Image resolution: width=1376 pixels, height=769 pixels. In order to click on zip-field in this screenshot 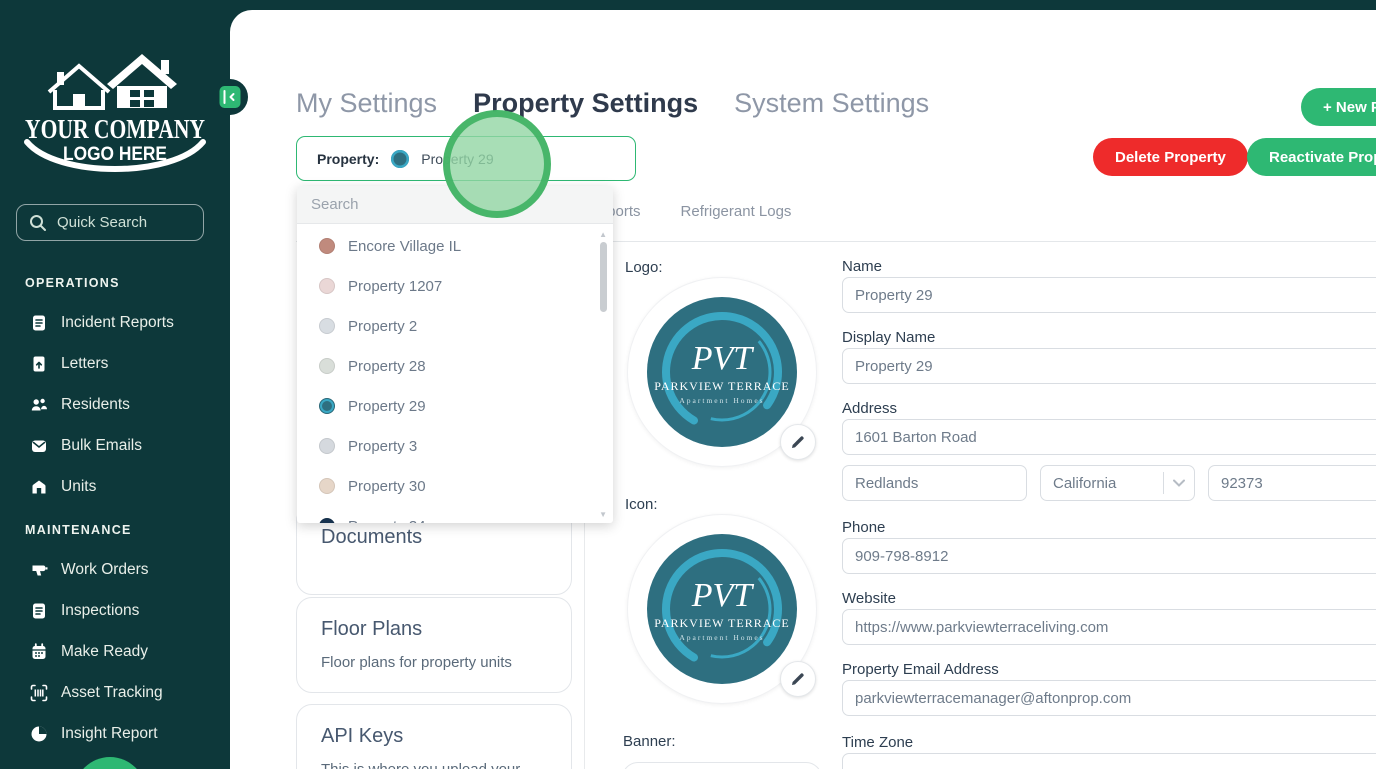, I will do `click(1292, 483)`.